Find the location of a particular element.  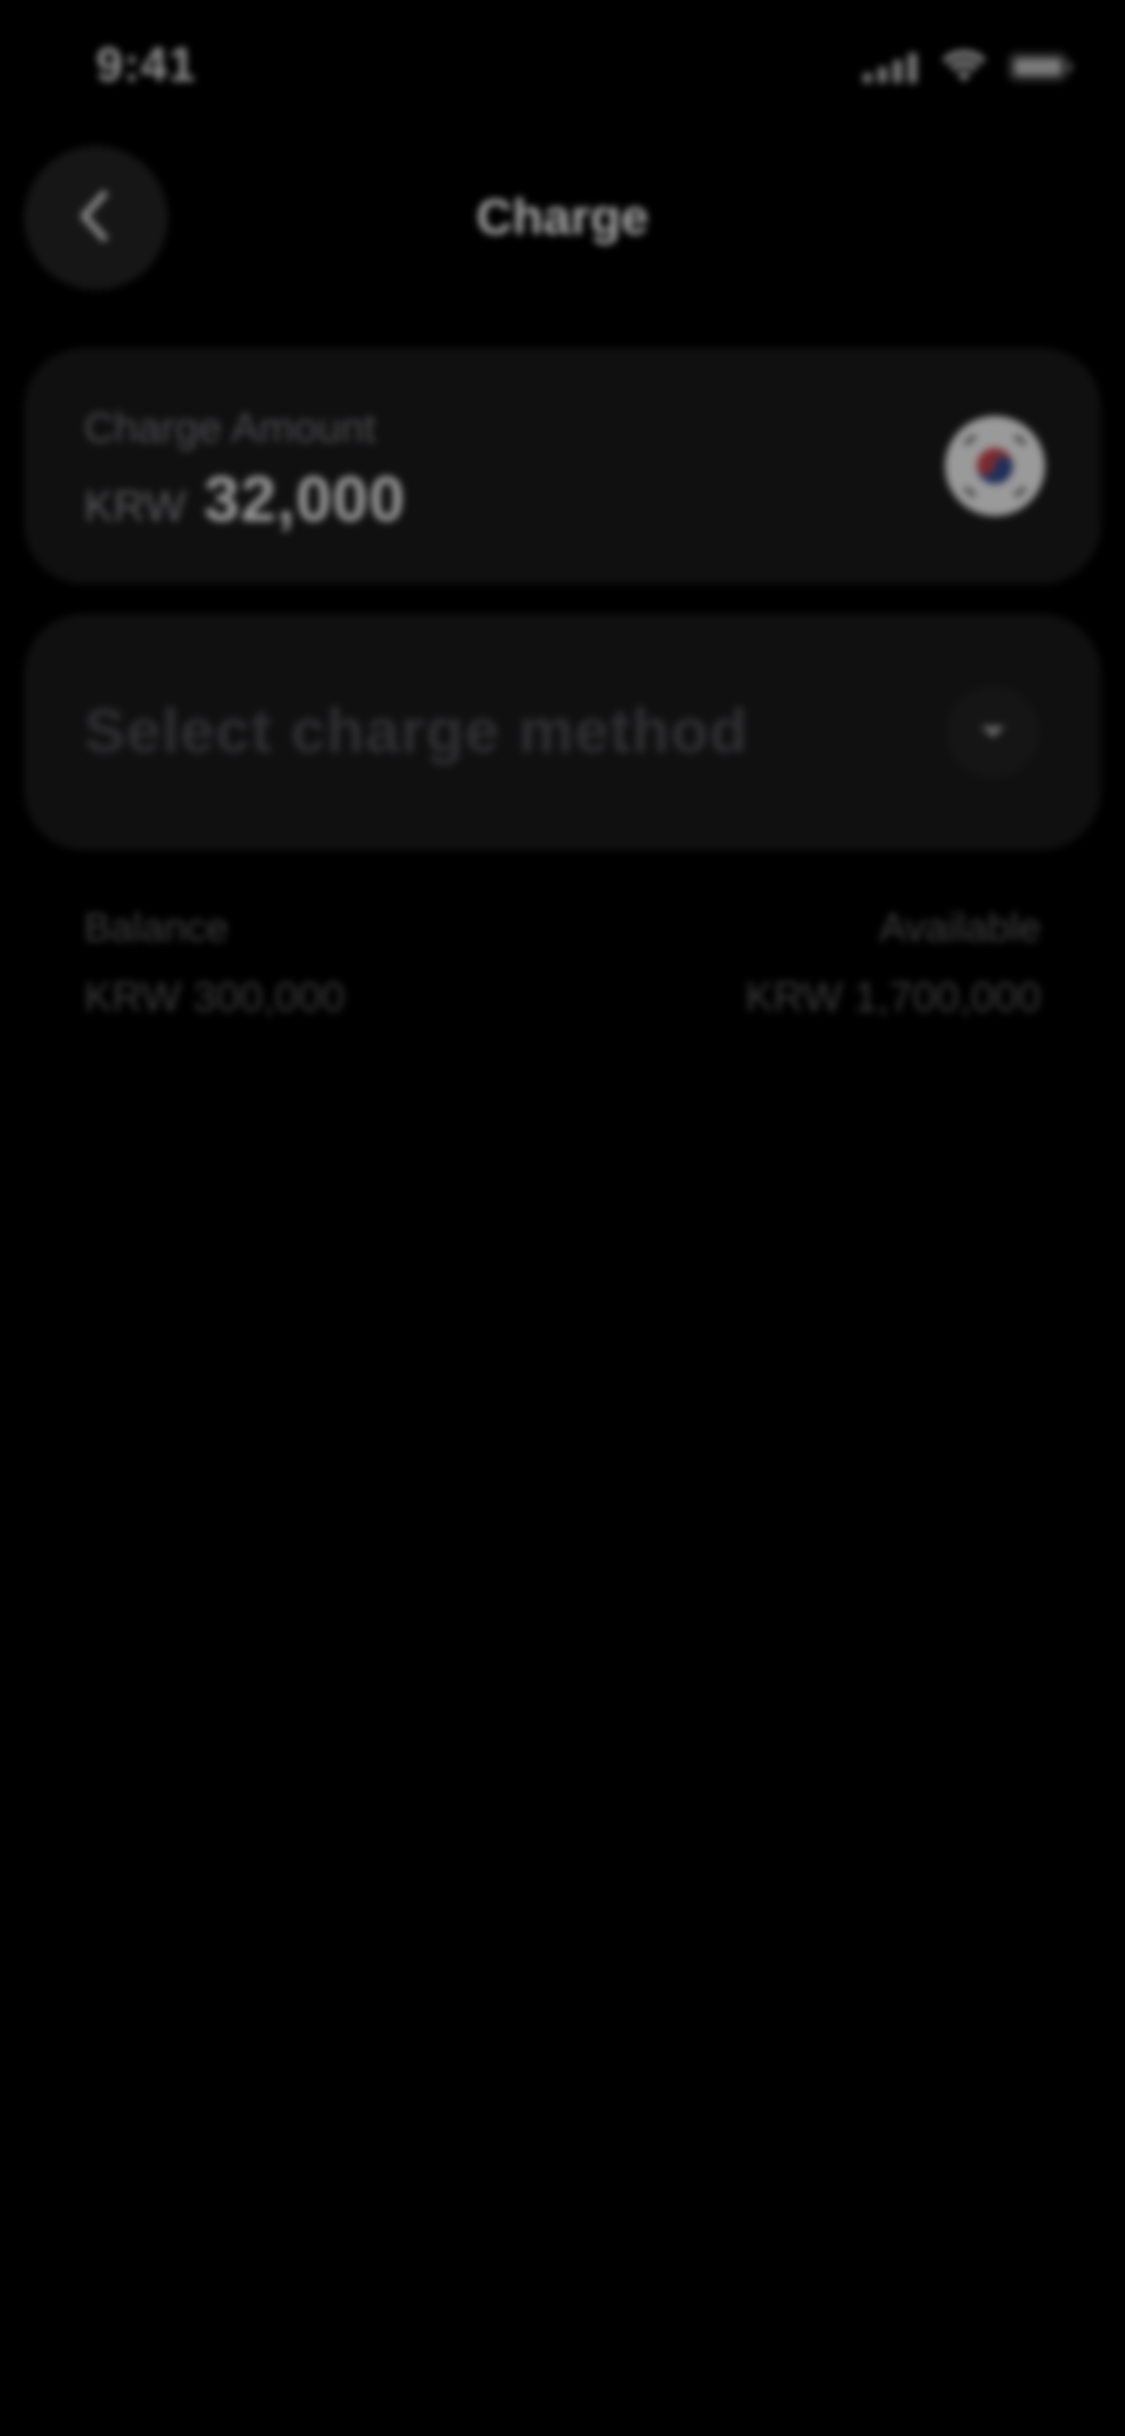

caret-down-icon is located at coordinates (993, 732).